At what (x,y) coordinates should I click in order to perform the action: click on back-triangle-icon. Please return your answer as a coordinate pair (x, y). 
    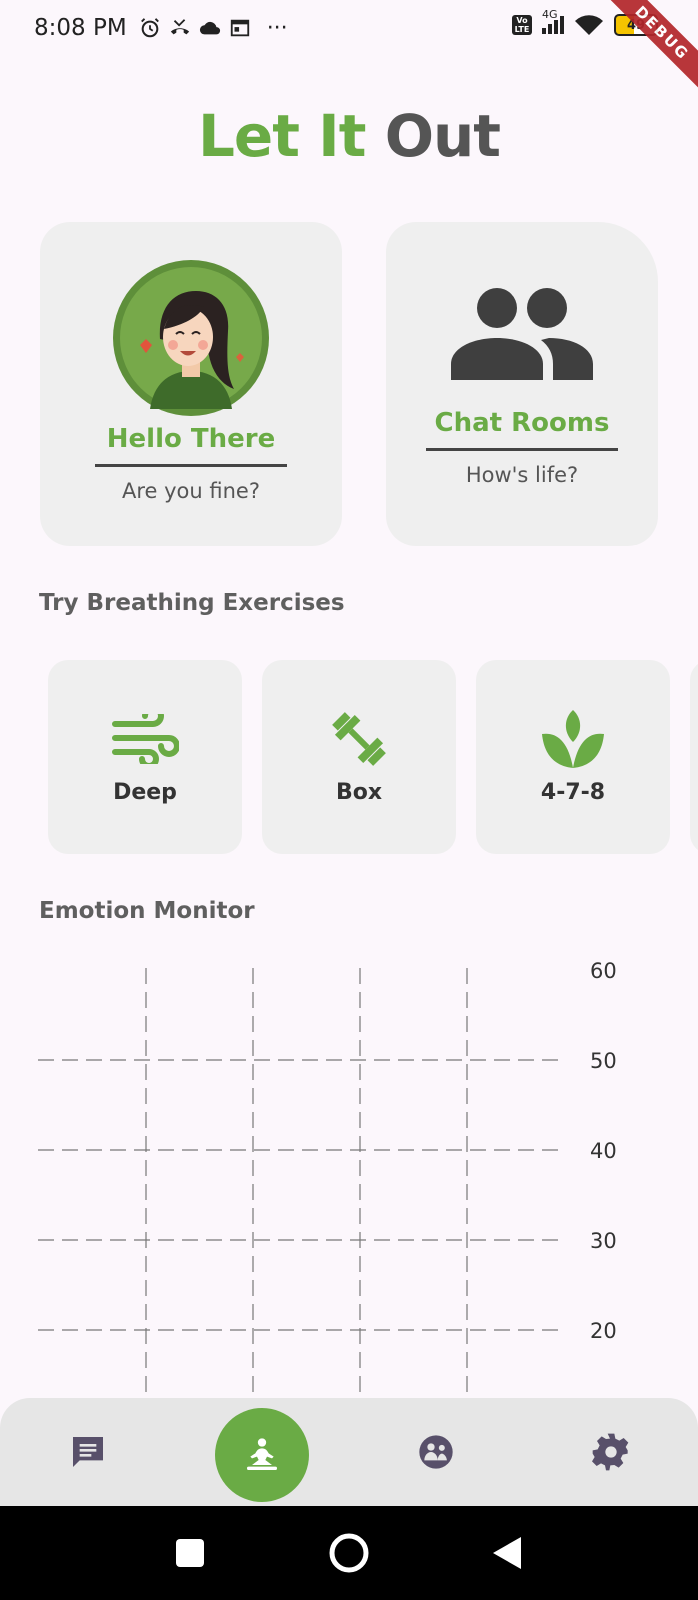
    Looking at the image, I should click on (507, 1553).